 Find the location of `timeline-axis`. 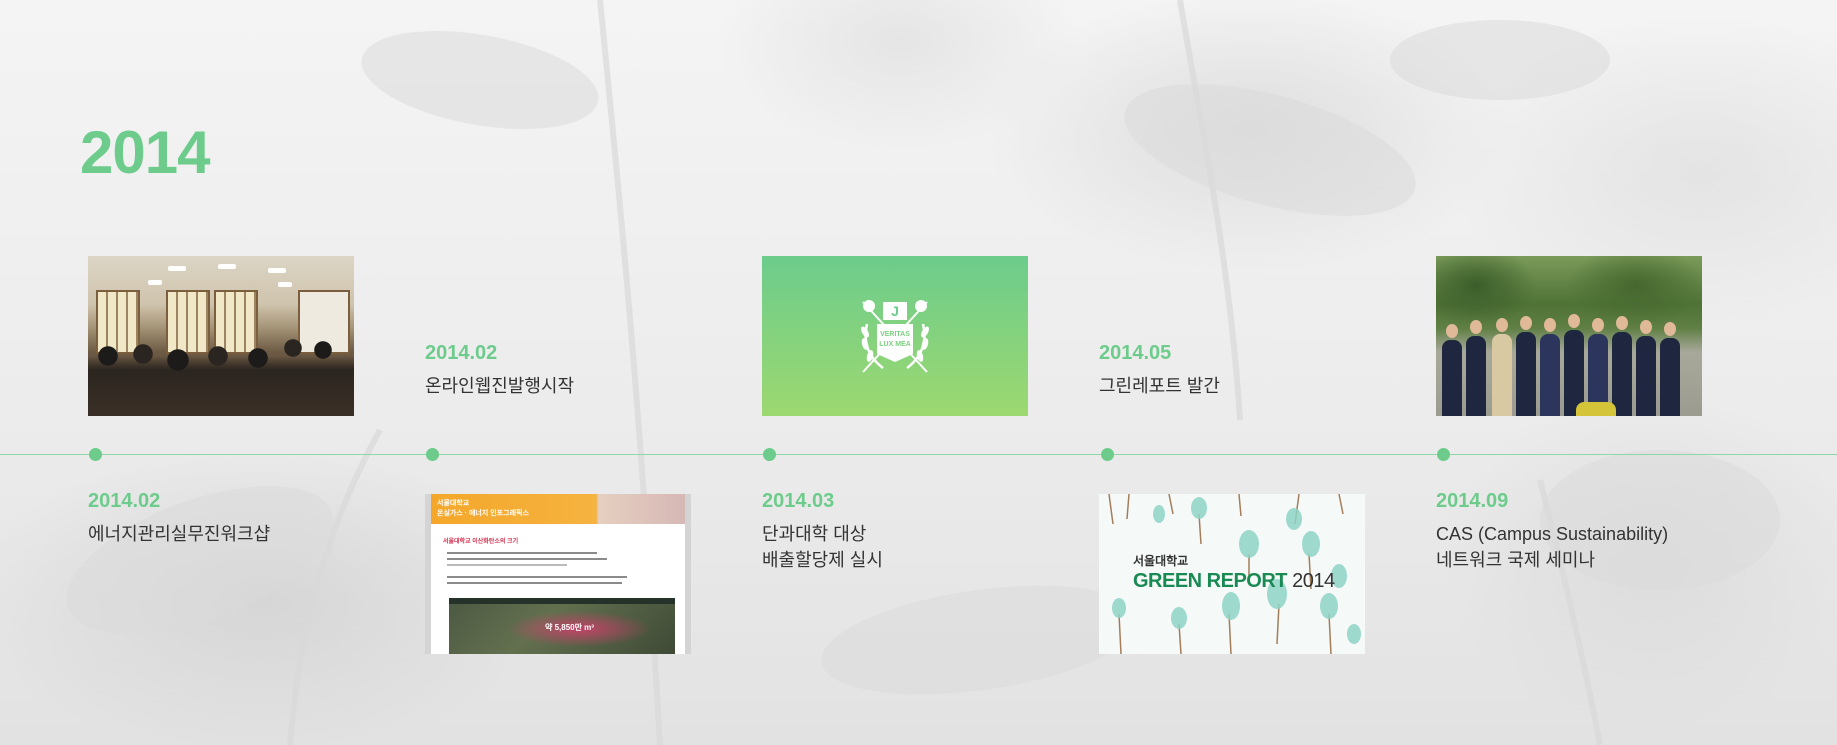

timeline-axis is located at coordinates (918, 454).